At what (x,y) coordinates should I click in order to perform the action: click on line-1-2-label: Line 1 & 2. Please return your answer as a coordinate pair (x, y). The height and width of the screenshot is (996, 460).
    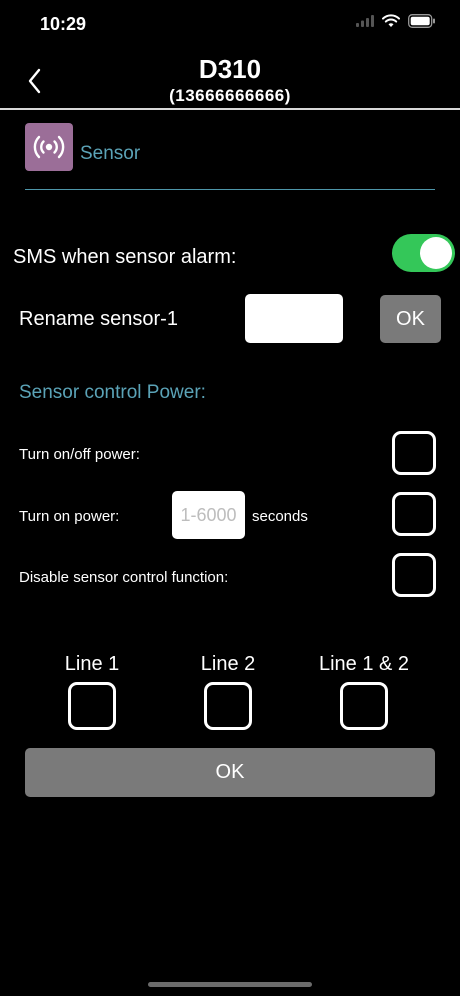
    Looking at the image, I should click on (364, 664).